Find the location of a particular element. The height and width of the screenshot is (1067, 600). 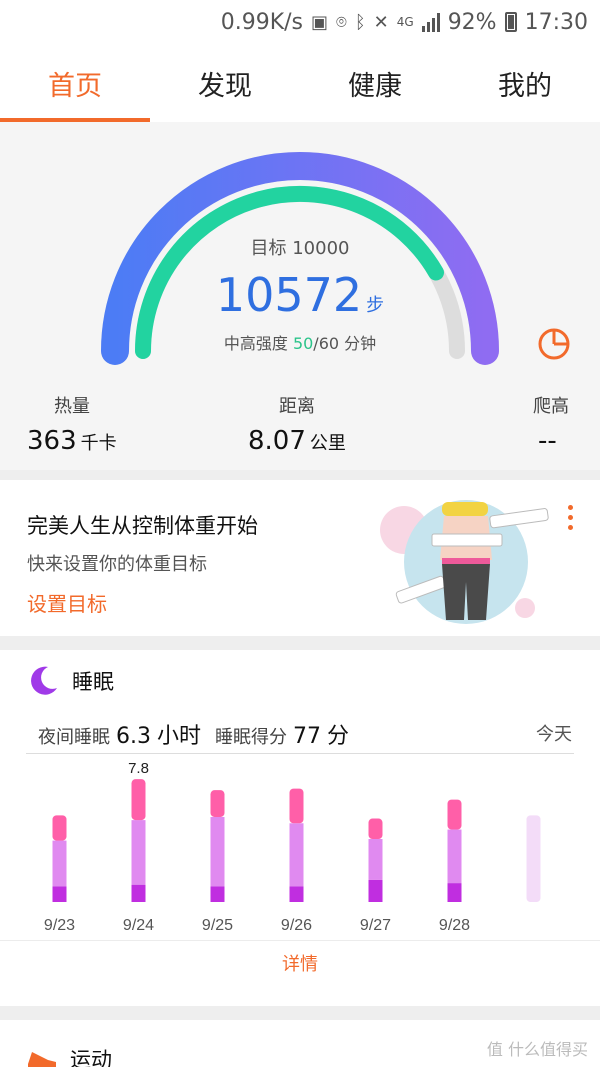

calories-number: 363 is located at coordinates (52, 441).